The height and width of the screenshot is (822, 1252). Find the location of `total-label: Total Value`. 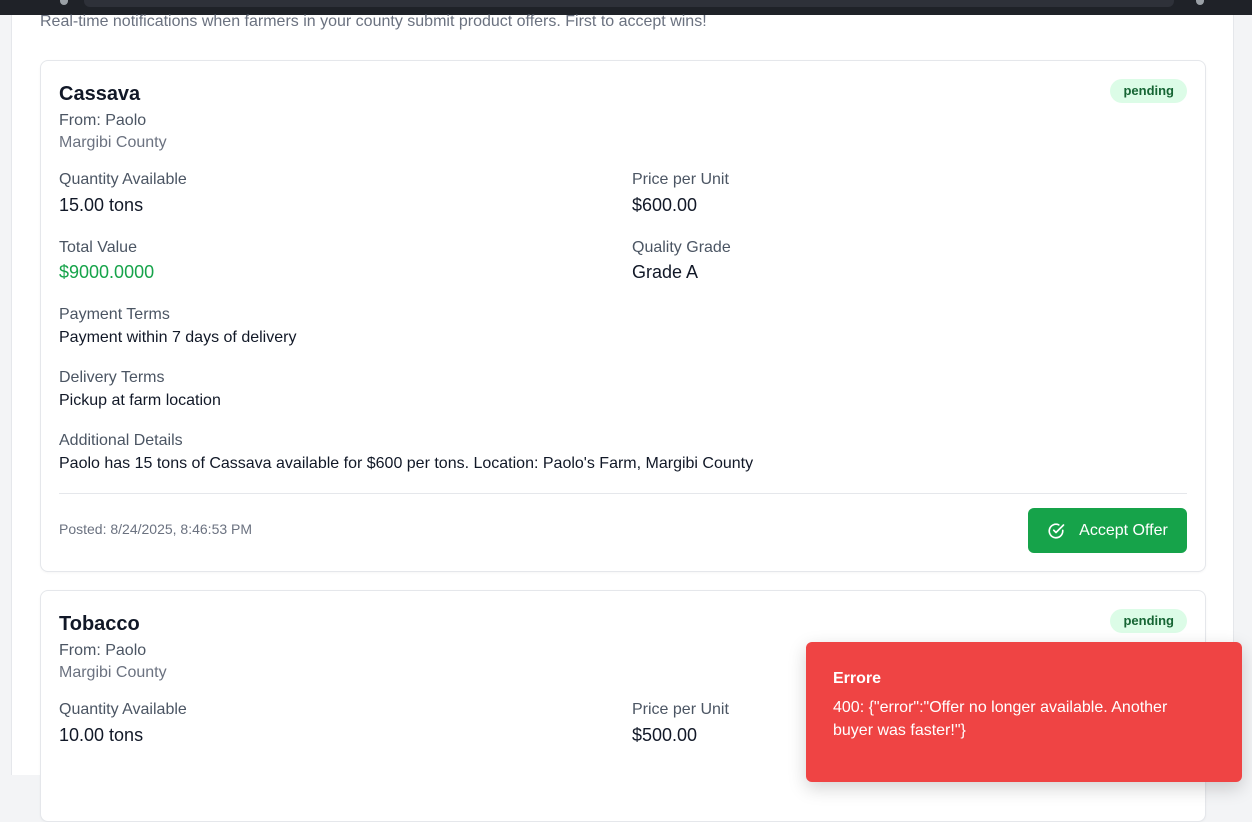

total-label: Total Value is located at coordinates (98, 247).